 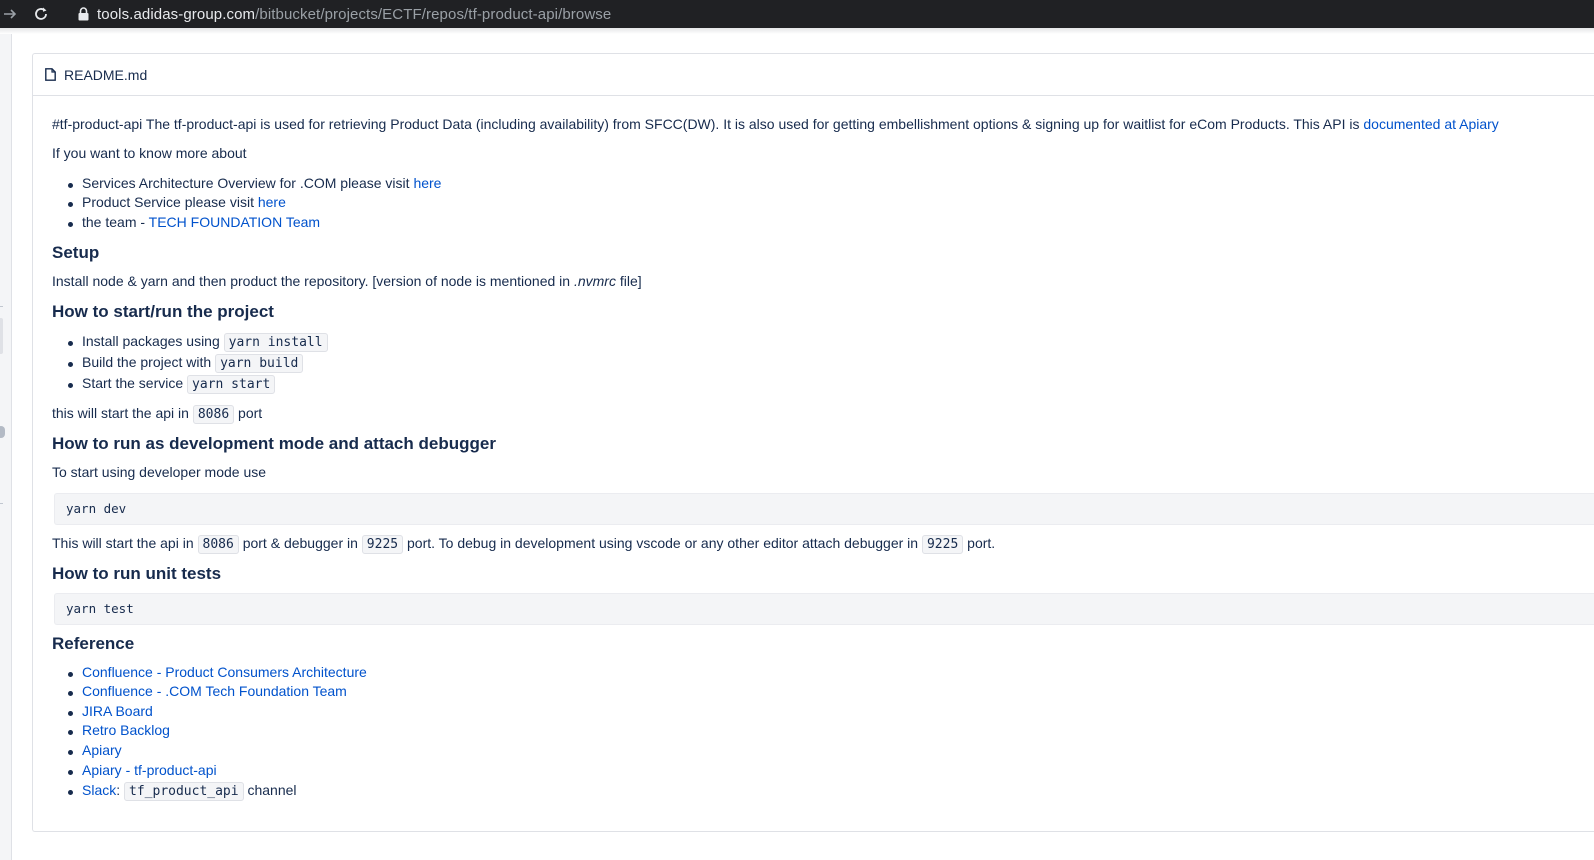 I want to click on port-paragraph: this will start the api in 8086 port, so click(x=157, y=414).